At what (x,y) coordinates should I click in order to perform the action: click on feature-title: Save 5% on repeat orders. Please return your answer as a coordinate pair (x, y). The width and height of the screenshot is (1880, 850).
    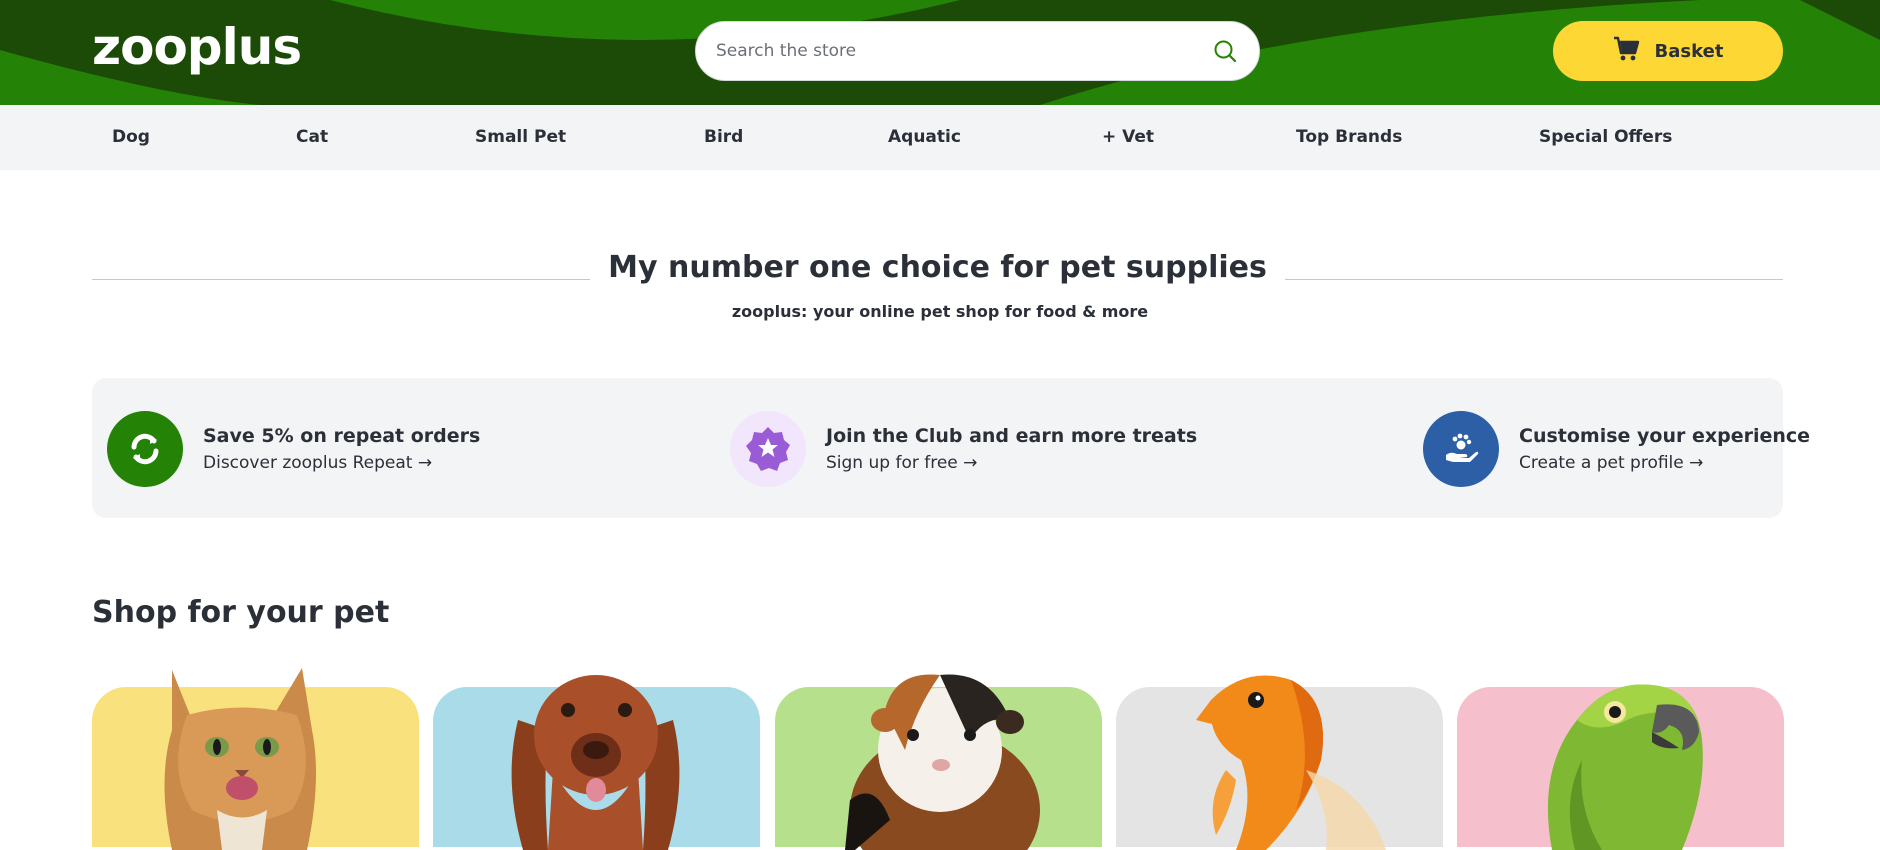
    Looking at the image, I should click on (342, 436).